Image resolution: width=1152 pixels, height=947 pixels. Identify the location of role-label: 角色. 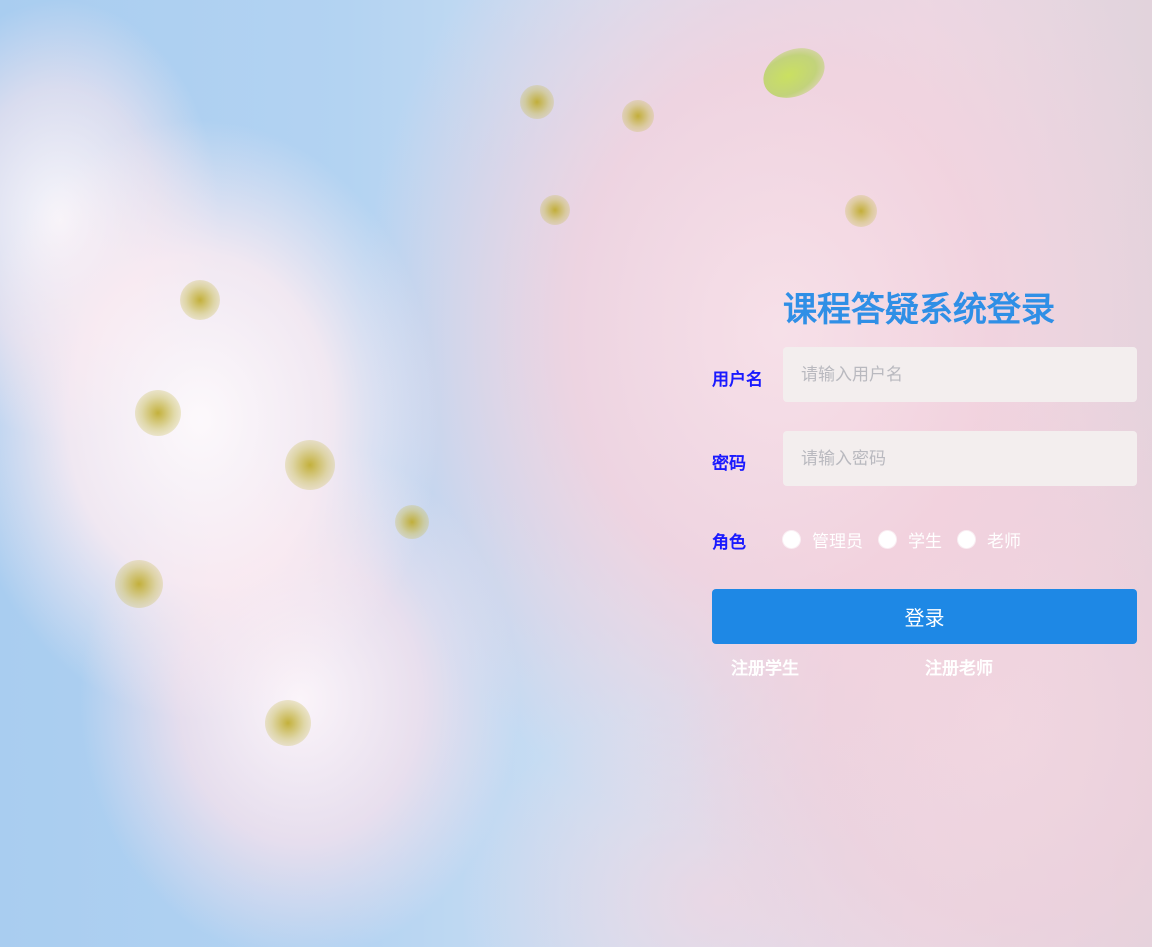
(729, 543).